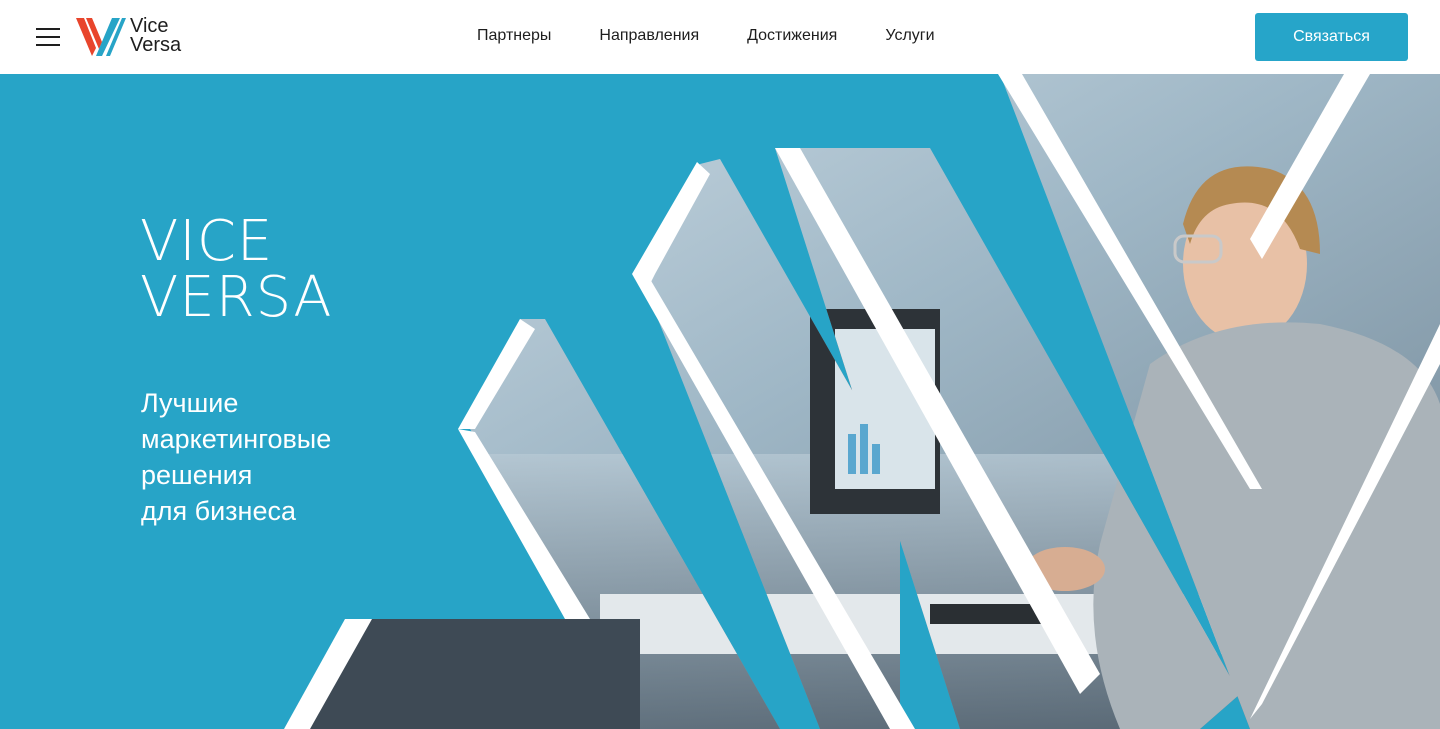 The height and width of the screenshot is (729, 1440). Describe the element at coordinates (514, 36) in the screenshot. I see `nav-partners: Партнеры` at that location.